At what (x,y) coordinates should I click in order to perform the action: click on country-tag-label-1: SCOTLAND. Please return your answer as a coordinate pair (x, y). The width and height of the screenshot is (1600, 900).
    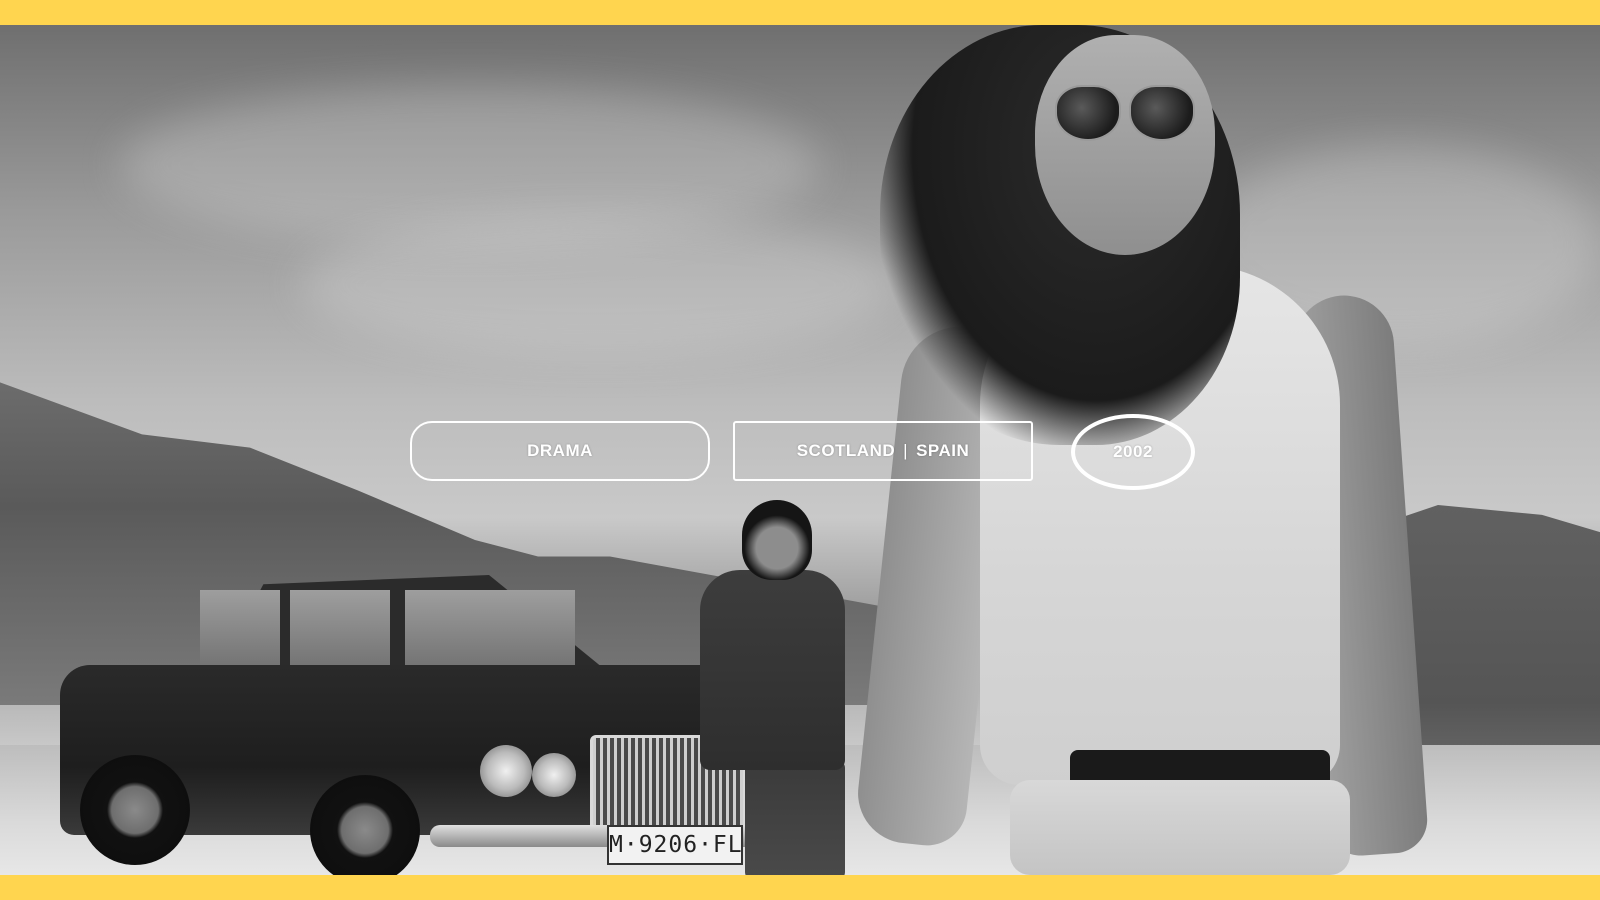
    Looking at the image, I should click on (846, 450).